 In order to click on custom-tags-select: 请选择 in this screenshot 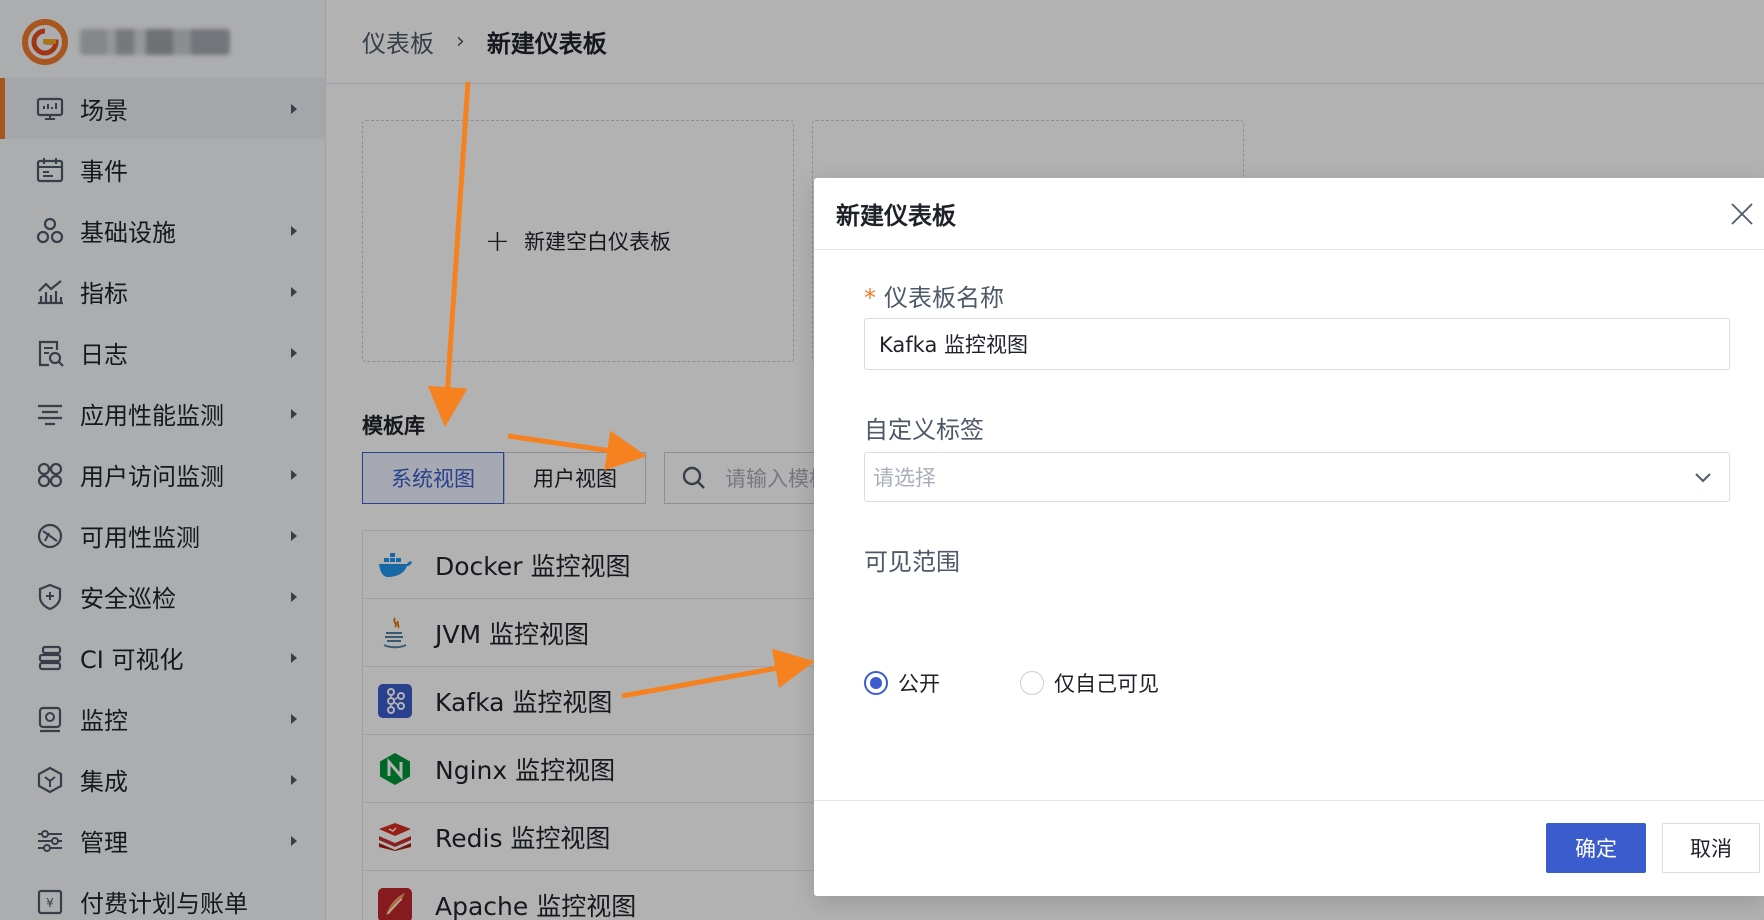, I will do `click(1297, 477)`.